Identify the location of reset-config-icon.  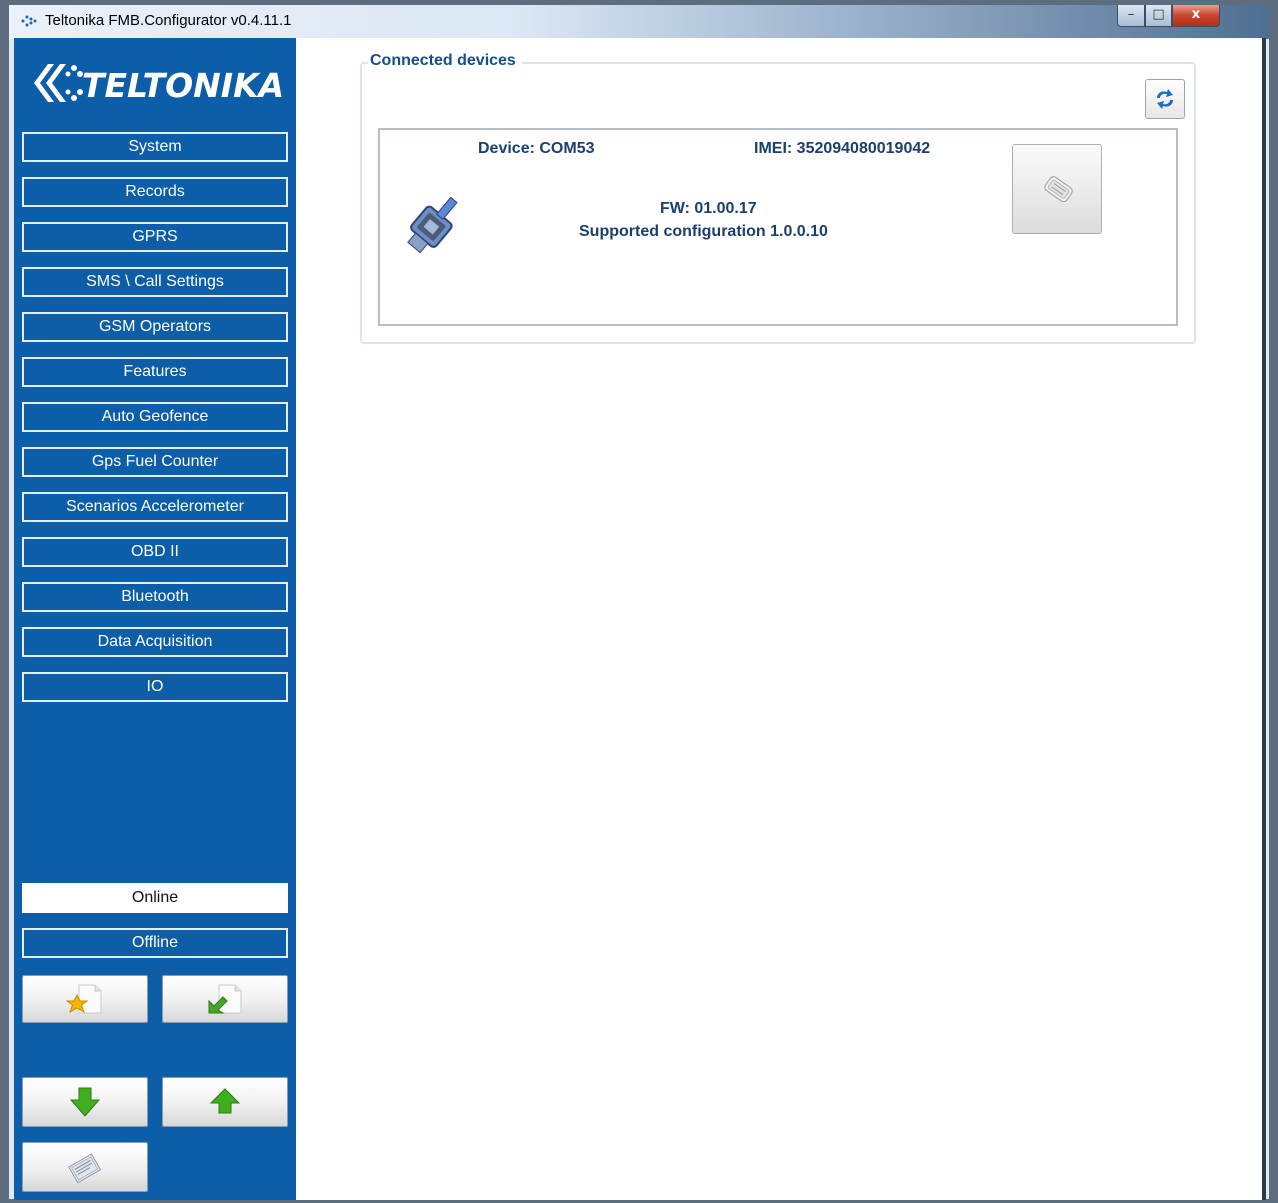
(85, 1168).